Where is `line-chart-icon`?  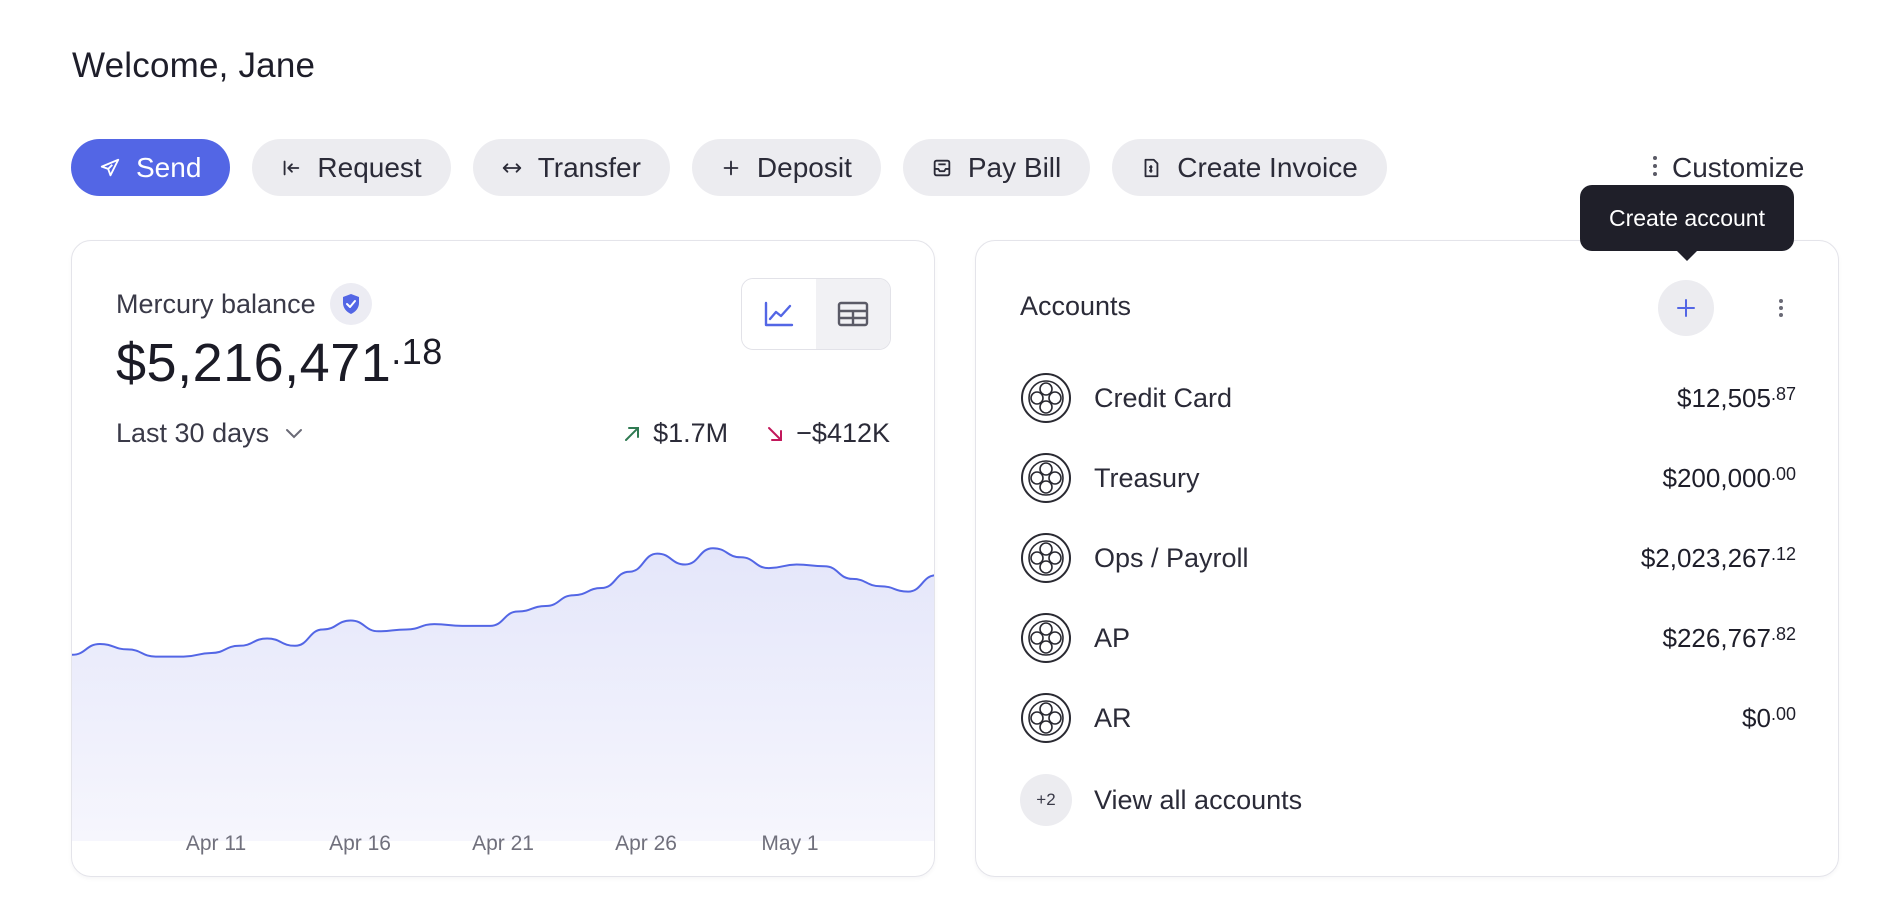 line-chart-icon is located at coordinates (779, 314).